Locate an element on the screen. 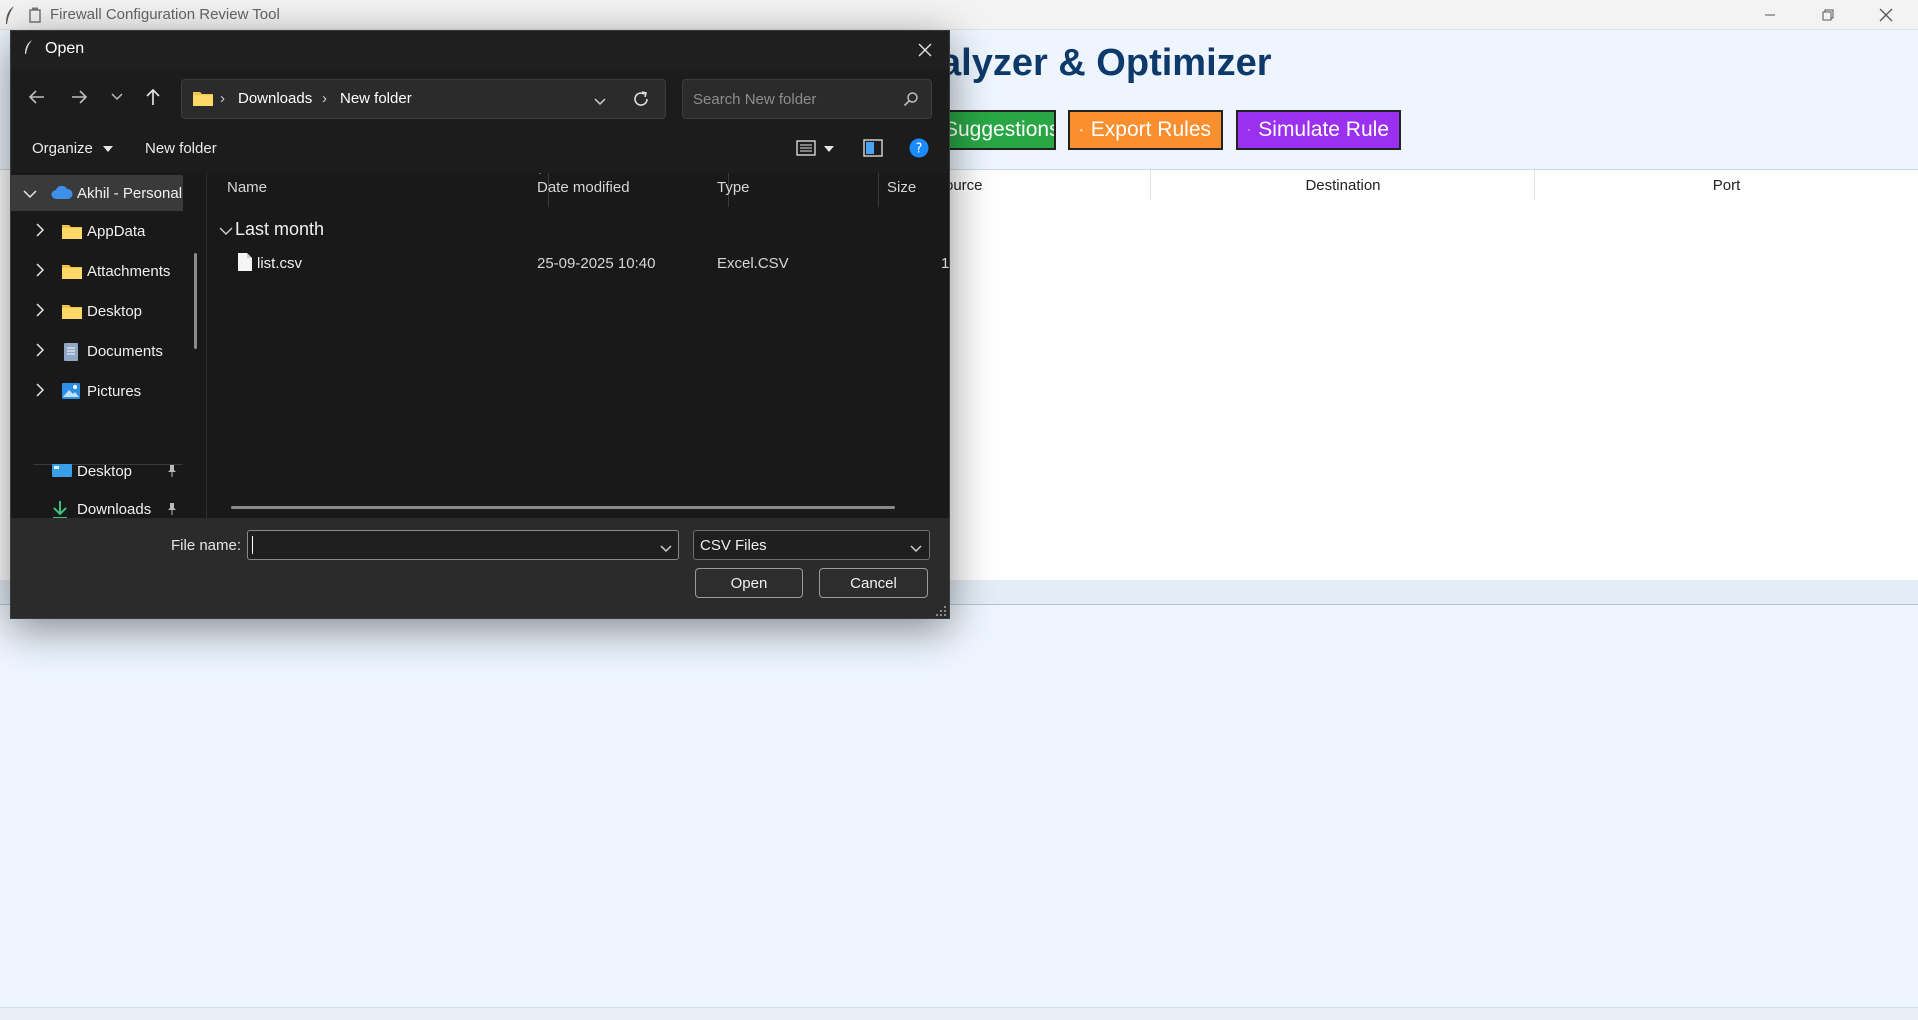  file-row: list.csv 25-09-2025 10:40 Excel.CSV 1 is located at coordinates (578, 263).